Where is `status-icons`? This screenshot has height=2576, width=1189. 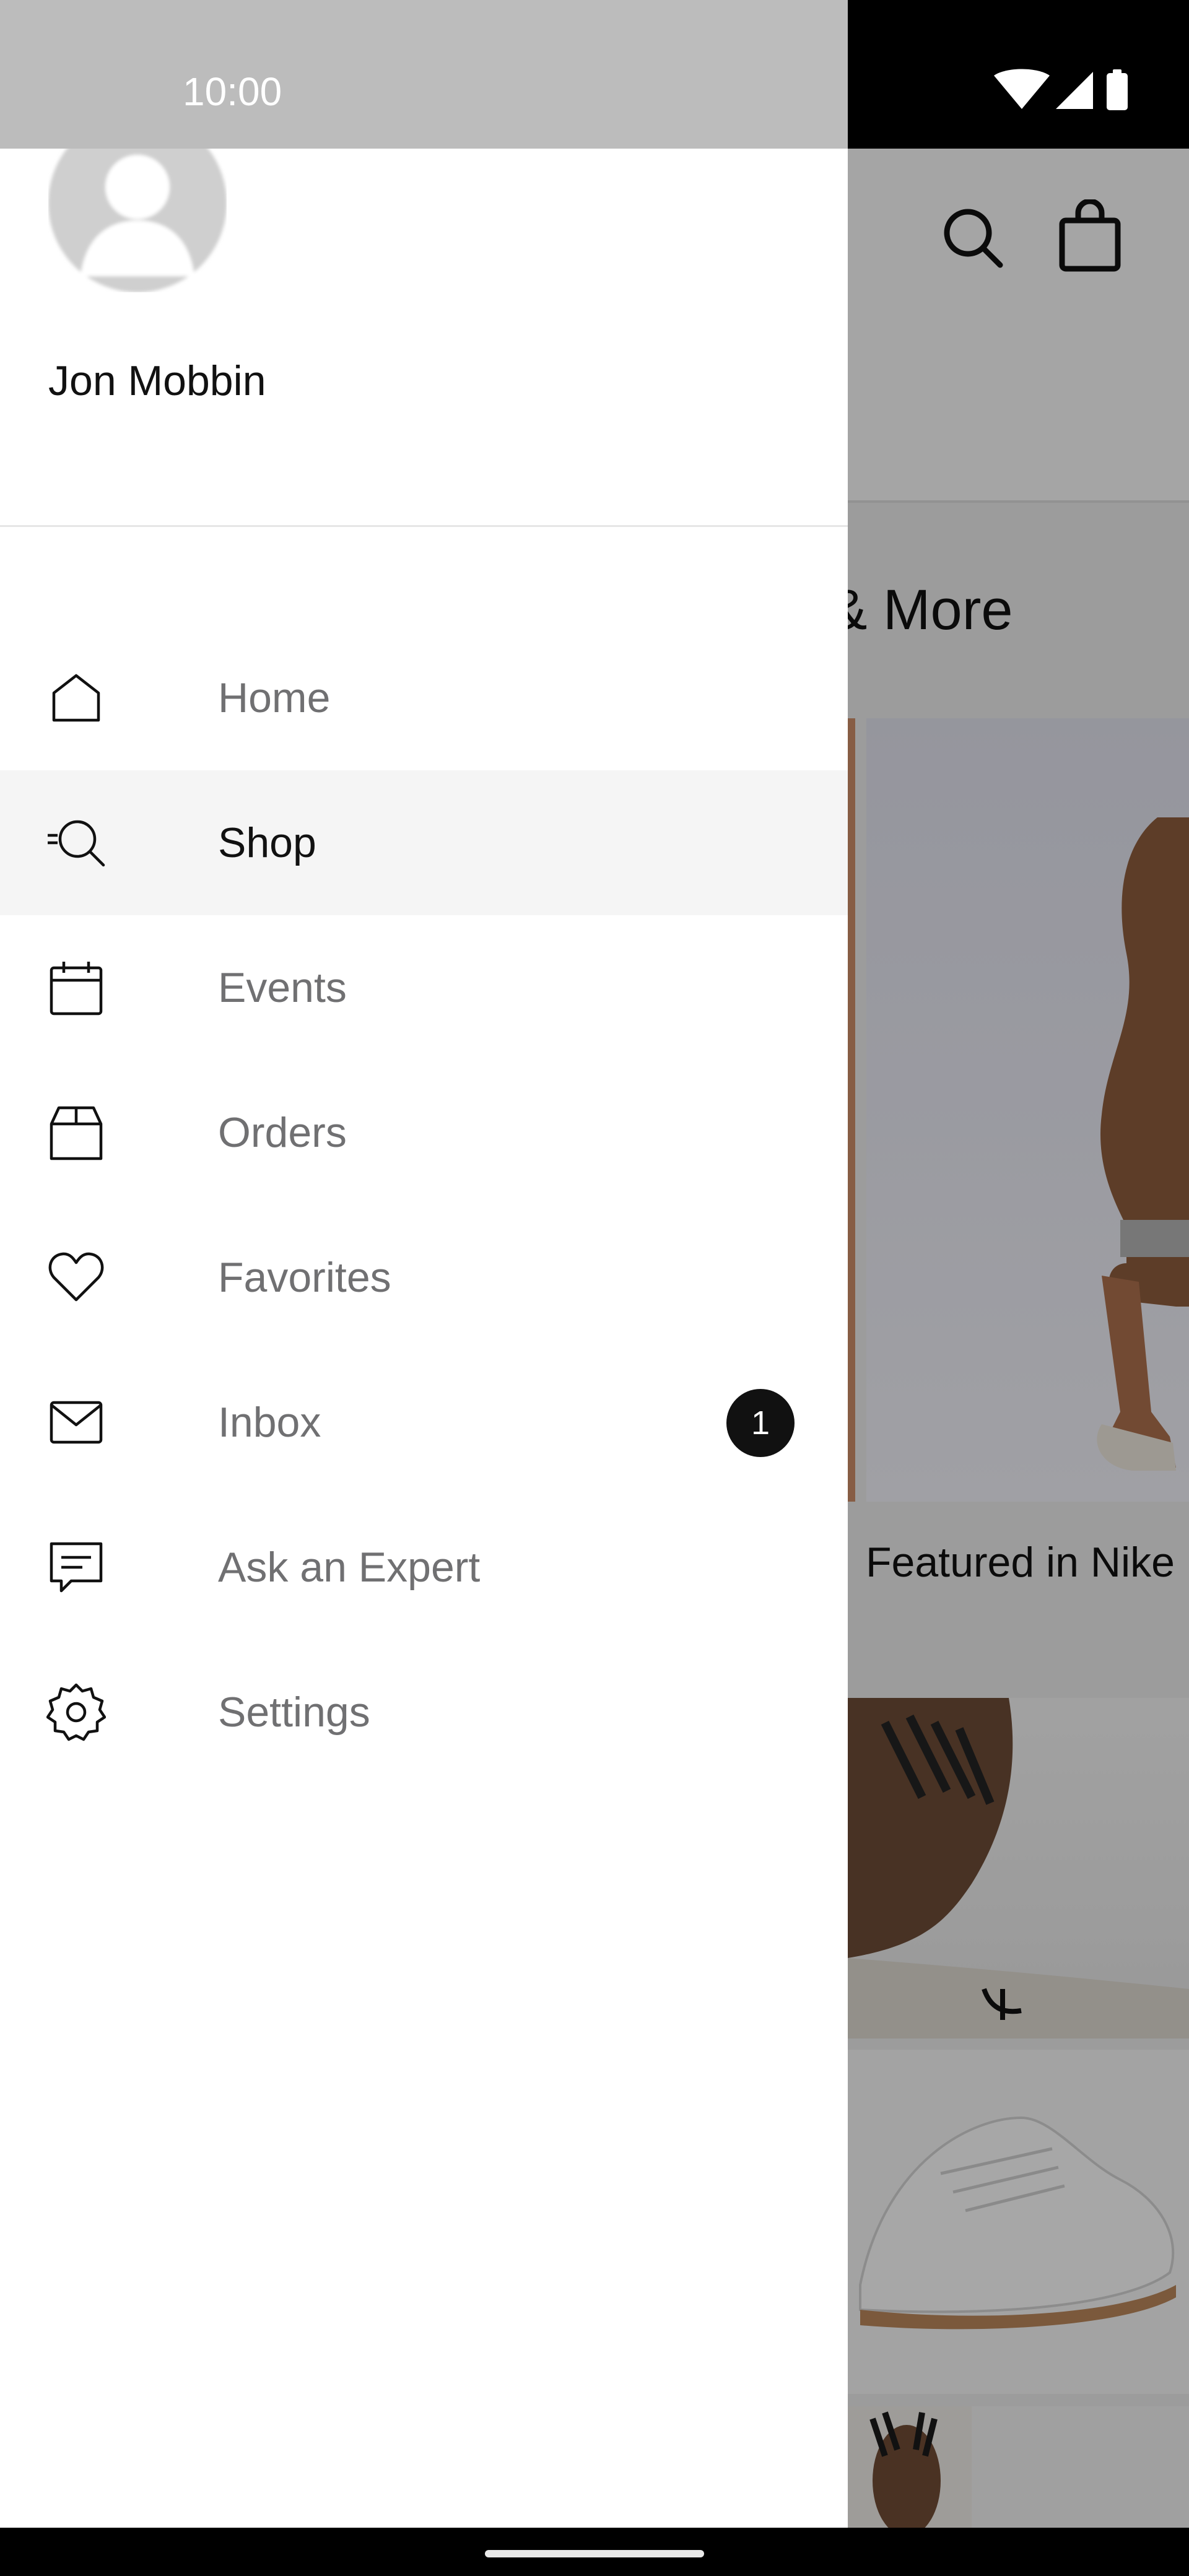
status-icons is located at coordinates (1061, 89).